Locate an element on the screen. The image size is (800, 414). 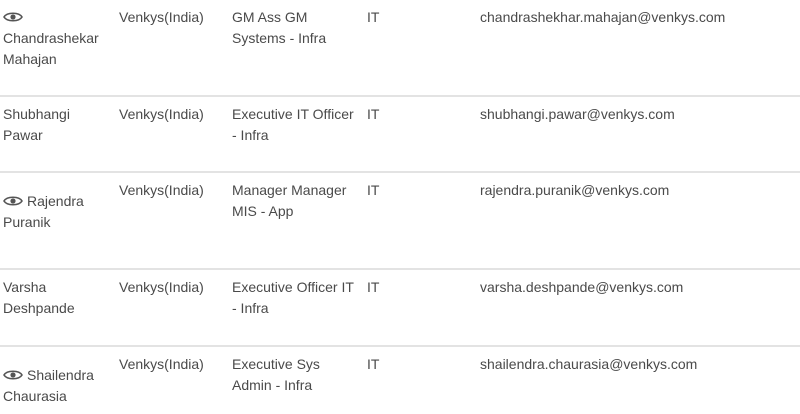
employee-name: Varsha Deshpande is located at coordinates (39, 297).